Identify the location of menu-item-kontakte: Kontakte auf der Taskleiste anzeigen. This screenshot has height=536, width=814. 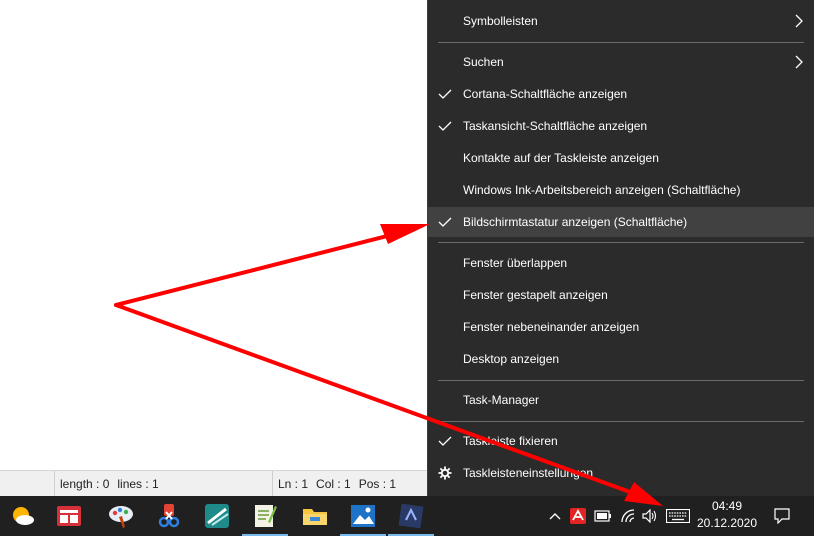
(621, 158).